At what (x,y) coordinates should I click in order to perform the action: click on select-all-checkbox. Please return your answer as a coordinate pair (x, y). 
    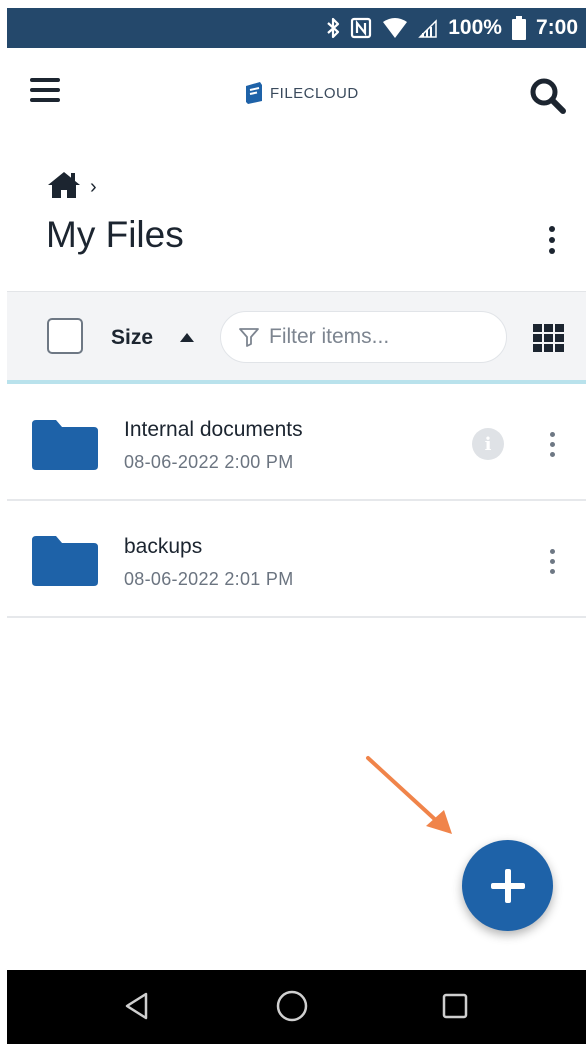
    Looking at the image, I should click on (65, 336).